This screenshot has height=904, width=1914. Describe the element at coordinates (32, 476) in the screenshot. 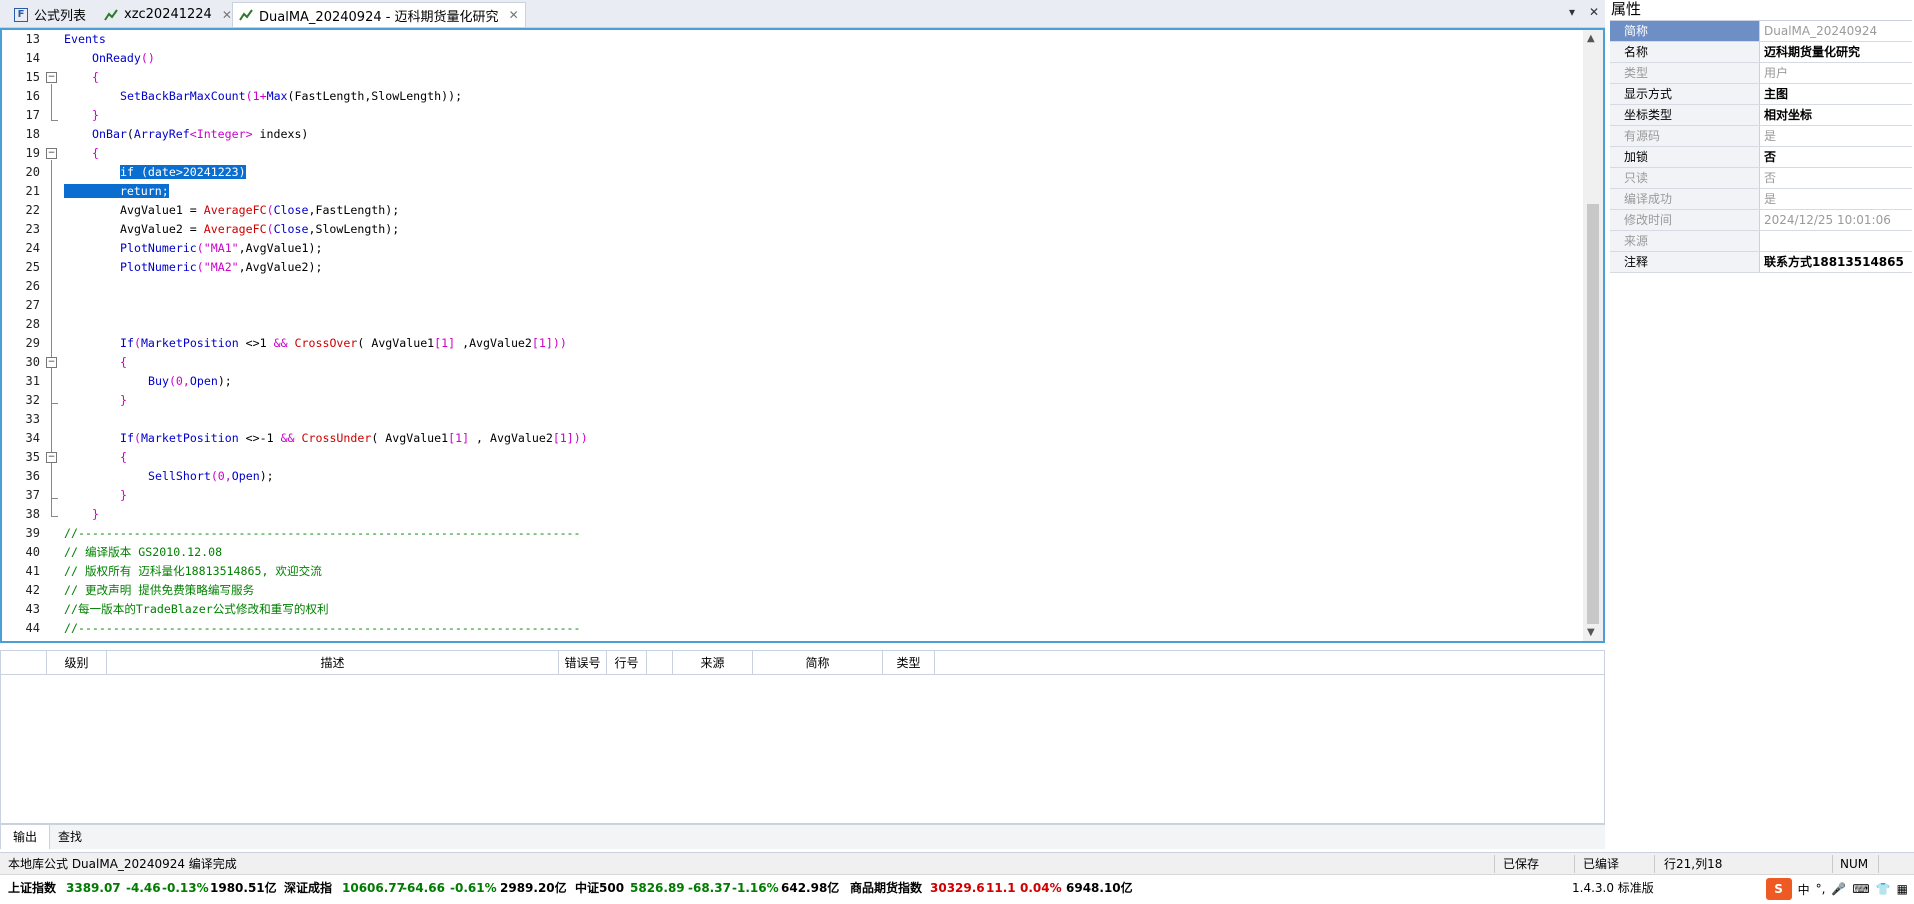

I see `line-number: 36` at that location.